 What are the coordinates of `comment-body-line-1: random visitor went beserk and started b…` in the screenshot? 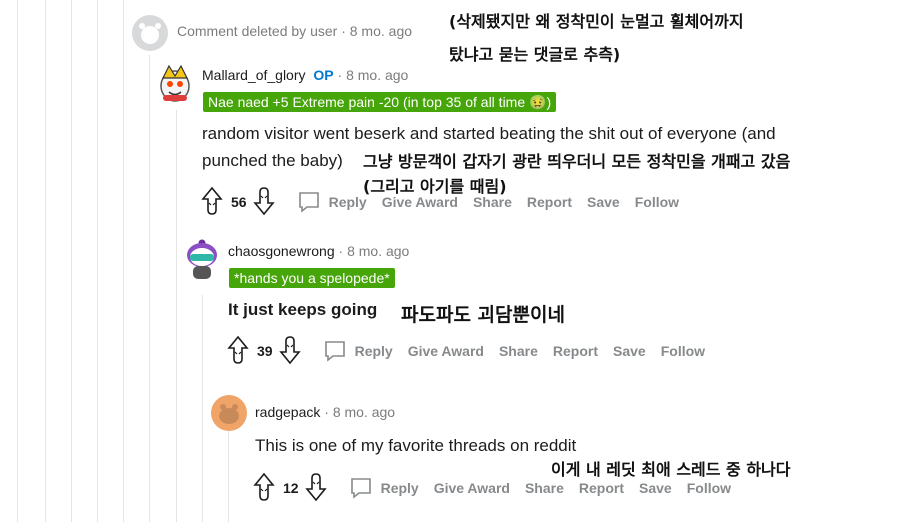 It's located at (489, 133).